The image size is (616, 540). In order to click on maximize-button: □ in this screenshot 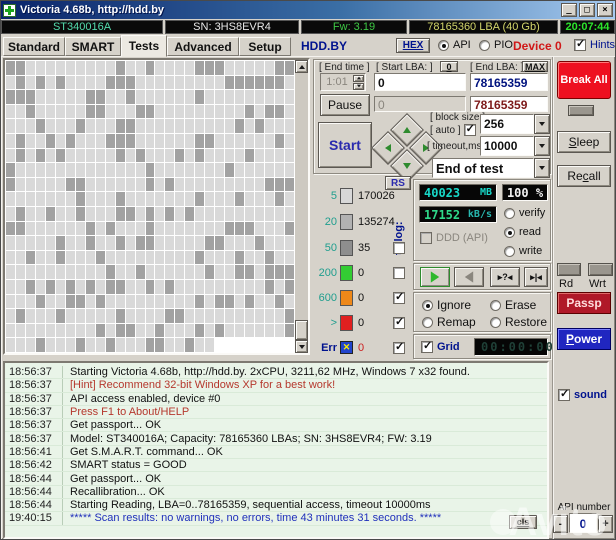, I will do `click(587, 10)`.